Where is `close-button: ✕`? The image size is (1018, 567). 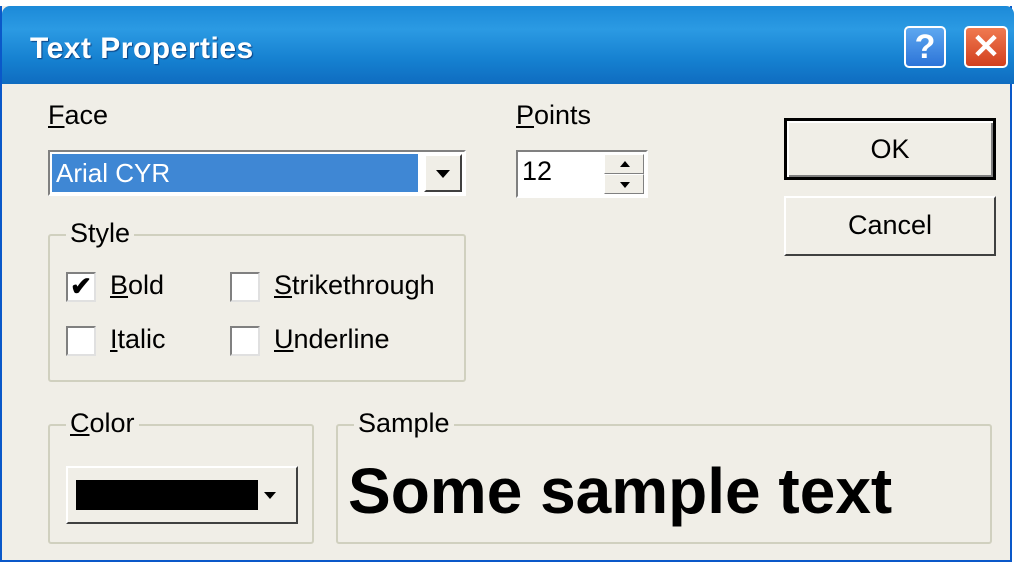 close-button: ✕ is located at coordinates (986, 47).